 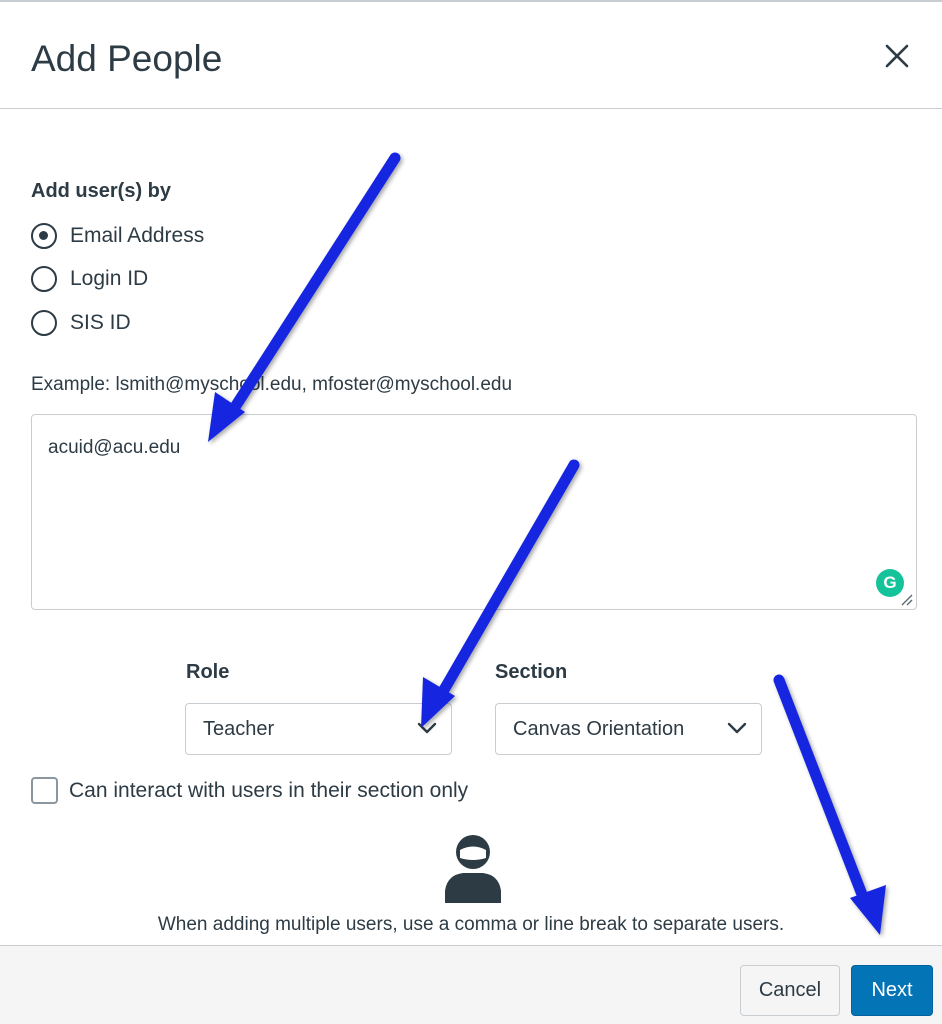 What do you see at coordinates (101, 191) in the screenshot?
I see `add-by-label: Add user(s) by` at bounding box center [101, 191].